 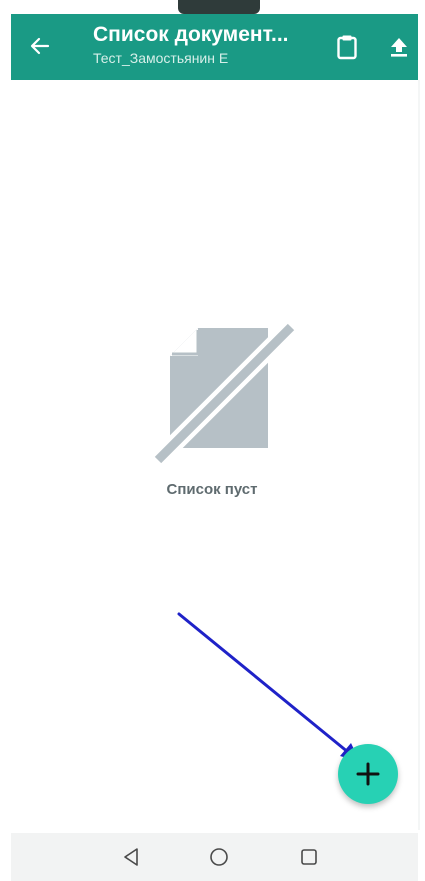 What do you see at coordinates (219, 7) in the screenshot?
I see `status-bar-notch` at bounding box center [219, 7].